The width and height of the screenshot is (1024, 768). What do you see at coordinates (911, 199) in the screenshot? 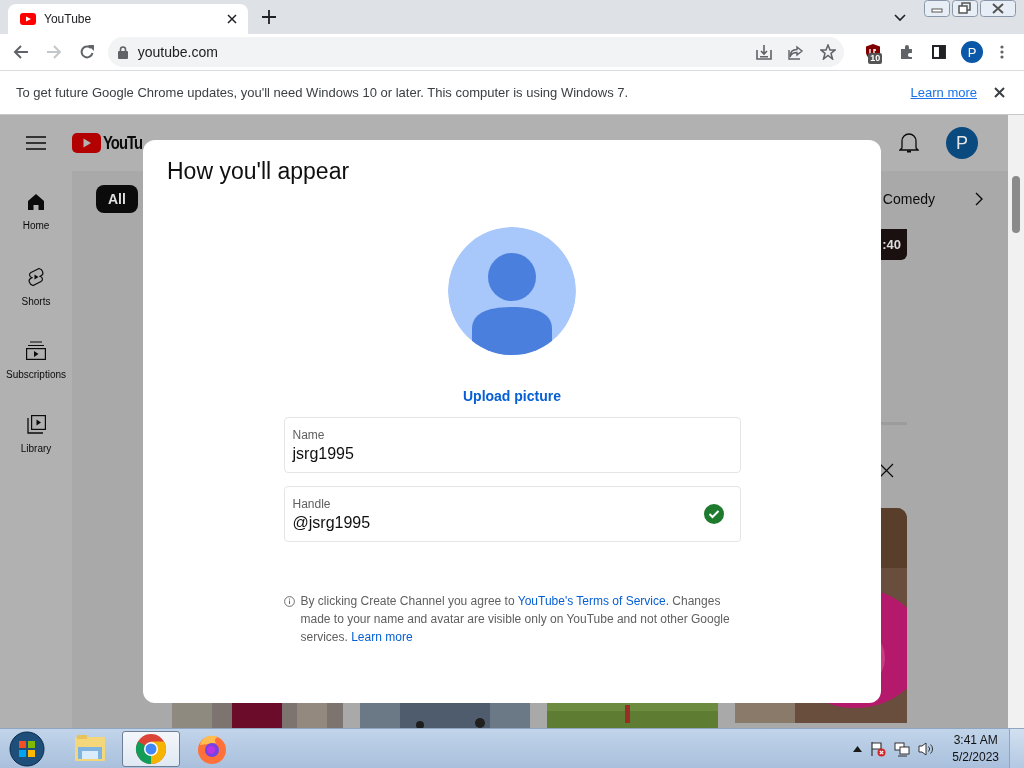
I see `category-chip: Comedy` at bounding box center [911, 199].